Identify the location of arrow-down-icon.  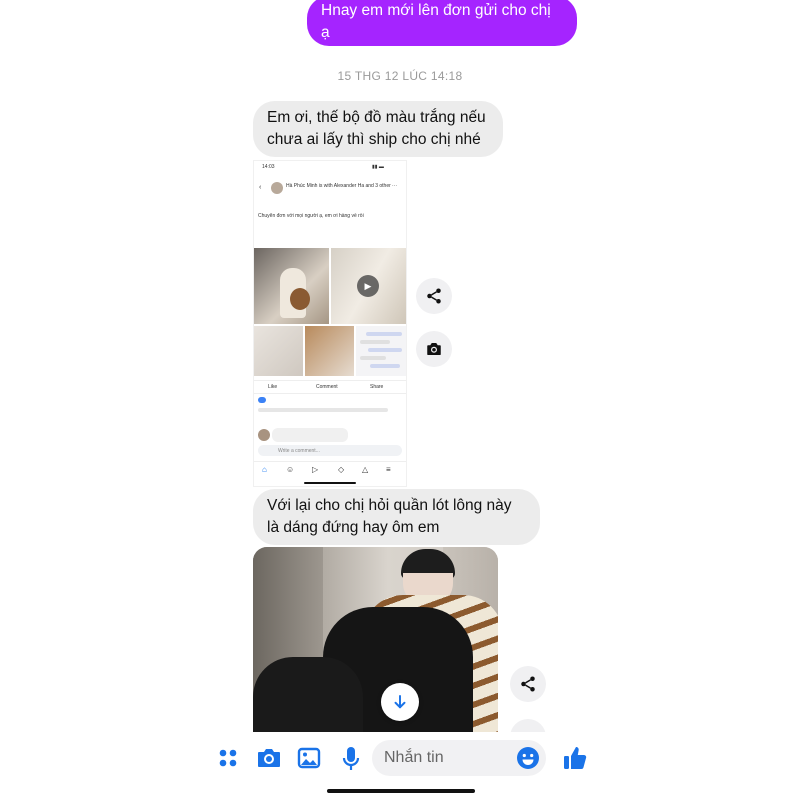
(400, 702).